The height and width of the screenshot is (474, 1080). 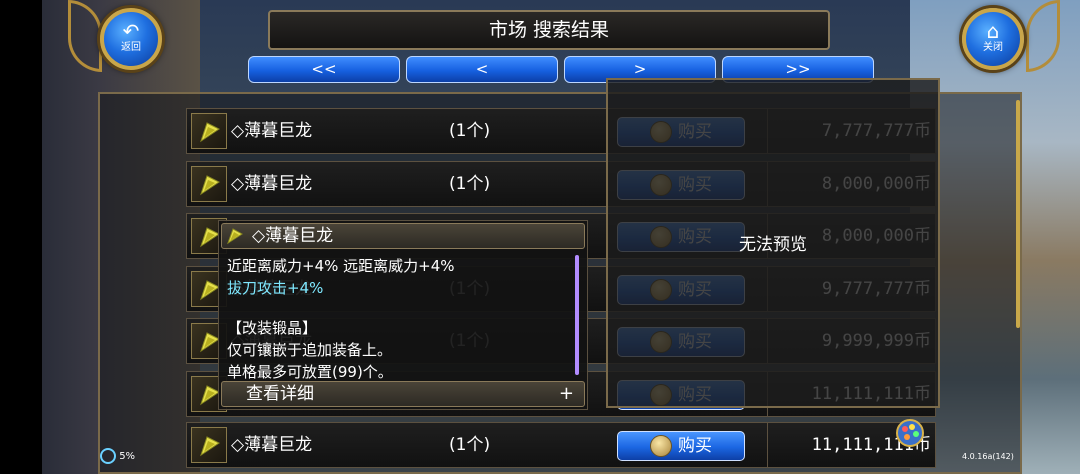 What do you see at coordinates (403, 394) in the screenshot?
I see `view-details-button: 查看详细 +` at bounding box center [403, 394].